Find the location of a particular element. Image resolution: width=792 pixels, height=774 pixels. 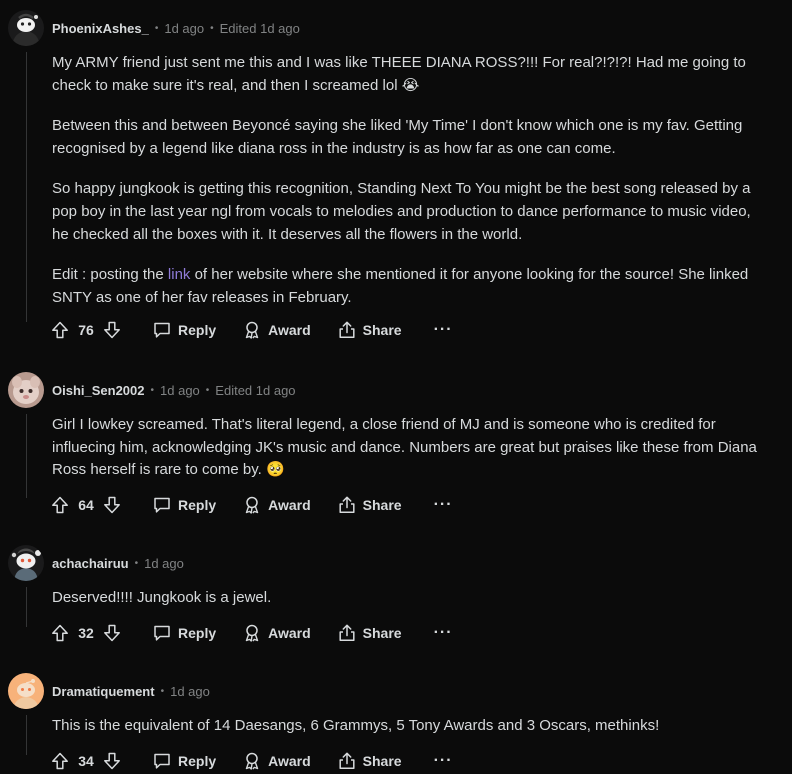

author-name: PhoenixAshes_ is located at coordinates (100, 28).